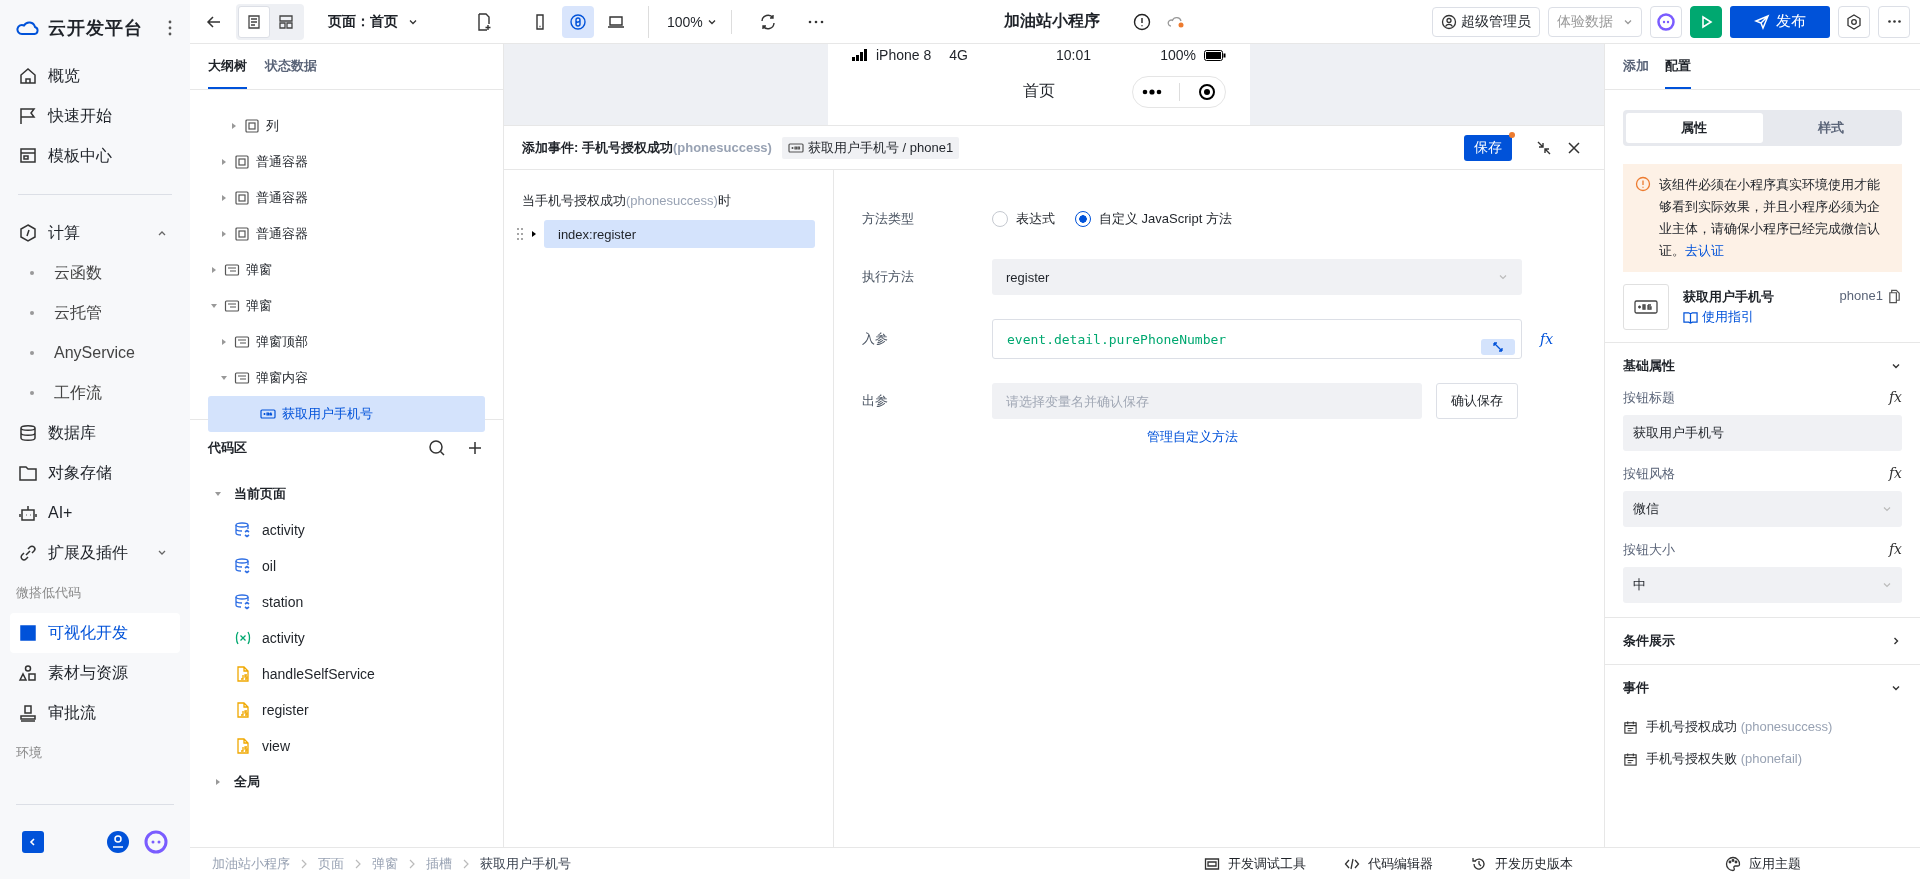 The height and width of the screenshot is (879, 1920). I want to click on bottom-tool-button: 开发调试工具, so click(1255, 863).